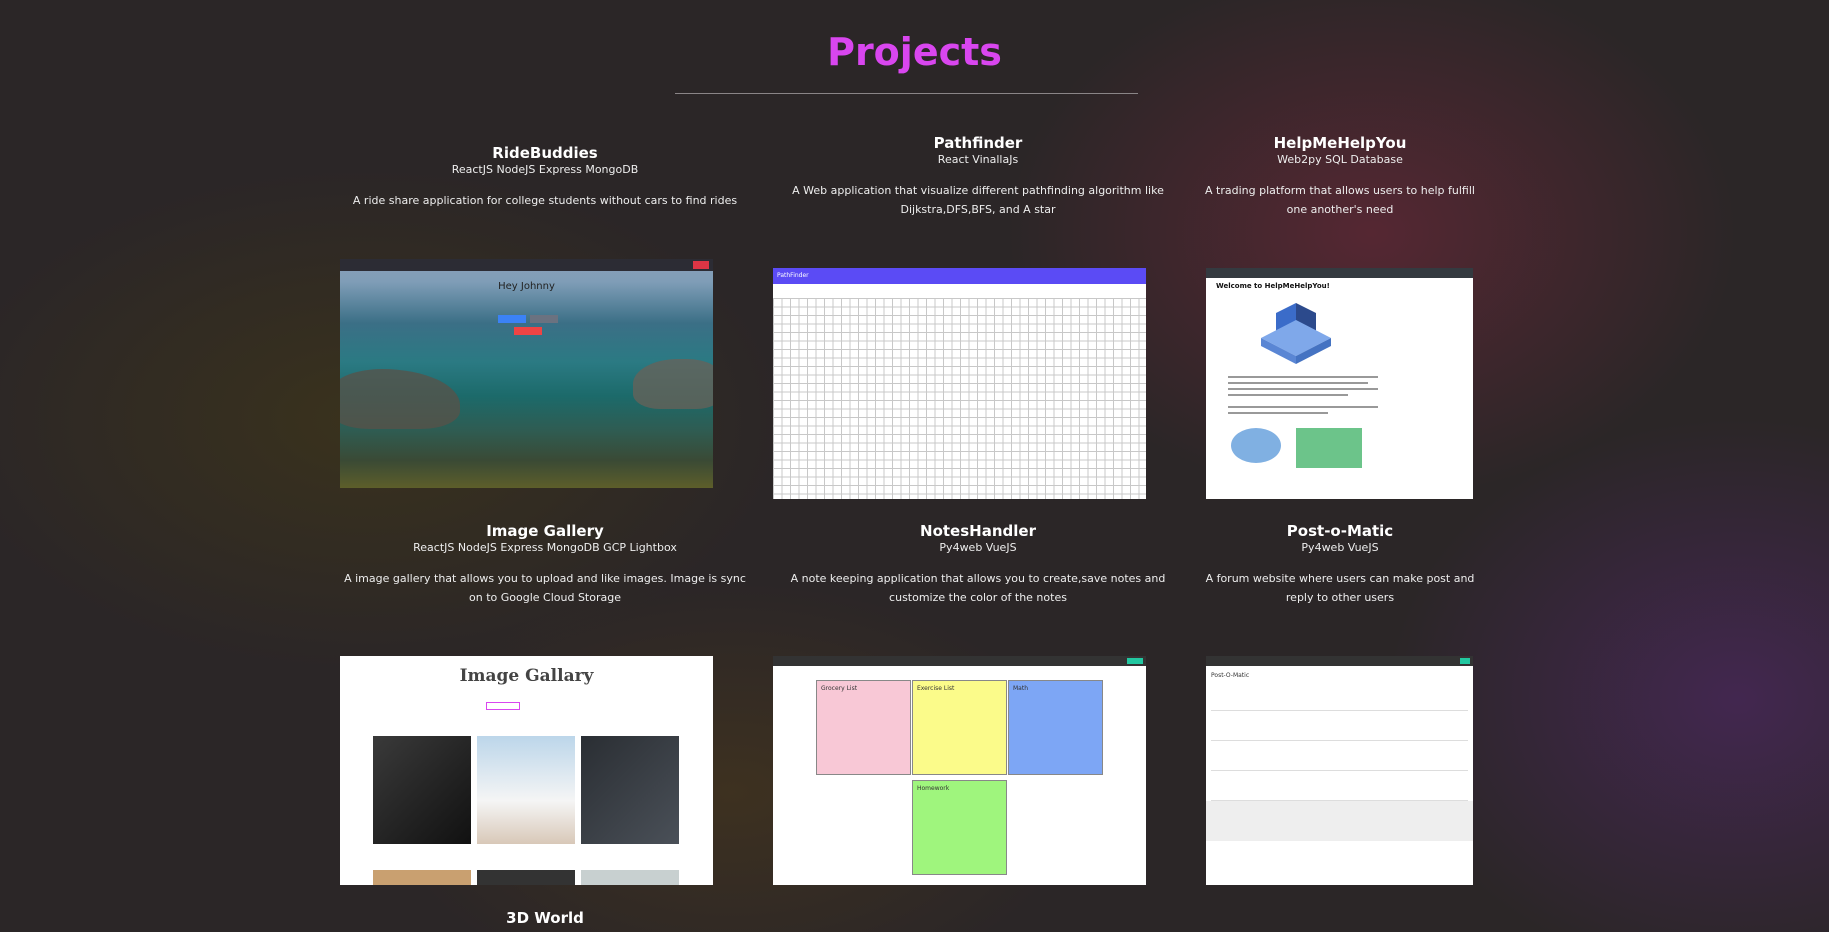 The width and height of the screenshot is (1829, 932). What do you see at coordinates (526, 286) in the screenshot?
I see `greeting-text: Hey Johnny` at bounding box center [526, 286].